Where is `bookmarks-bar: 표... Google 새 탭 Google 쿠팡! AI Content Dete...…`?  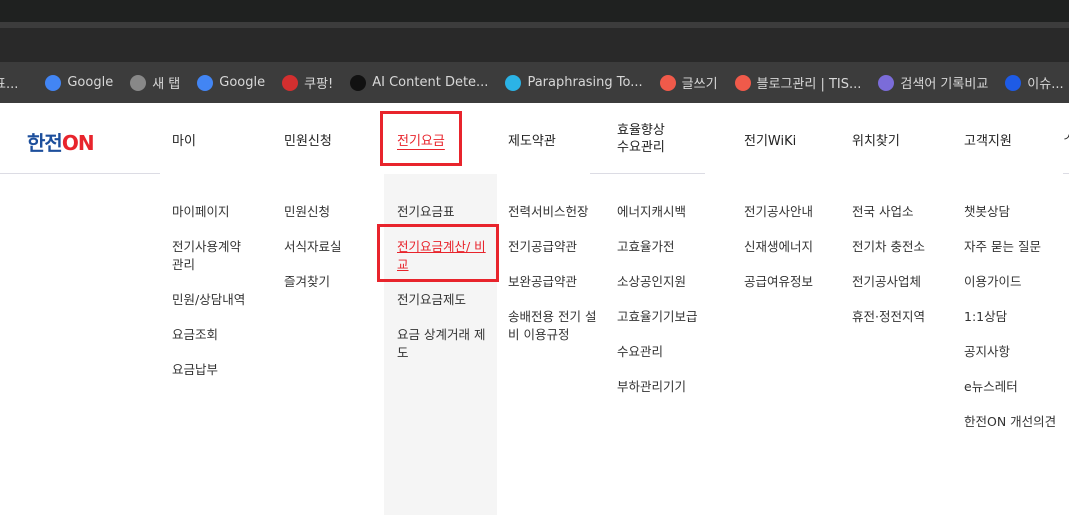 bookmarks-bar: 표... Google 새 탭 Google 쿠팡! AI Content Dete...… is located at coordinates (534, 82).